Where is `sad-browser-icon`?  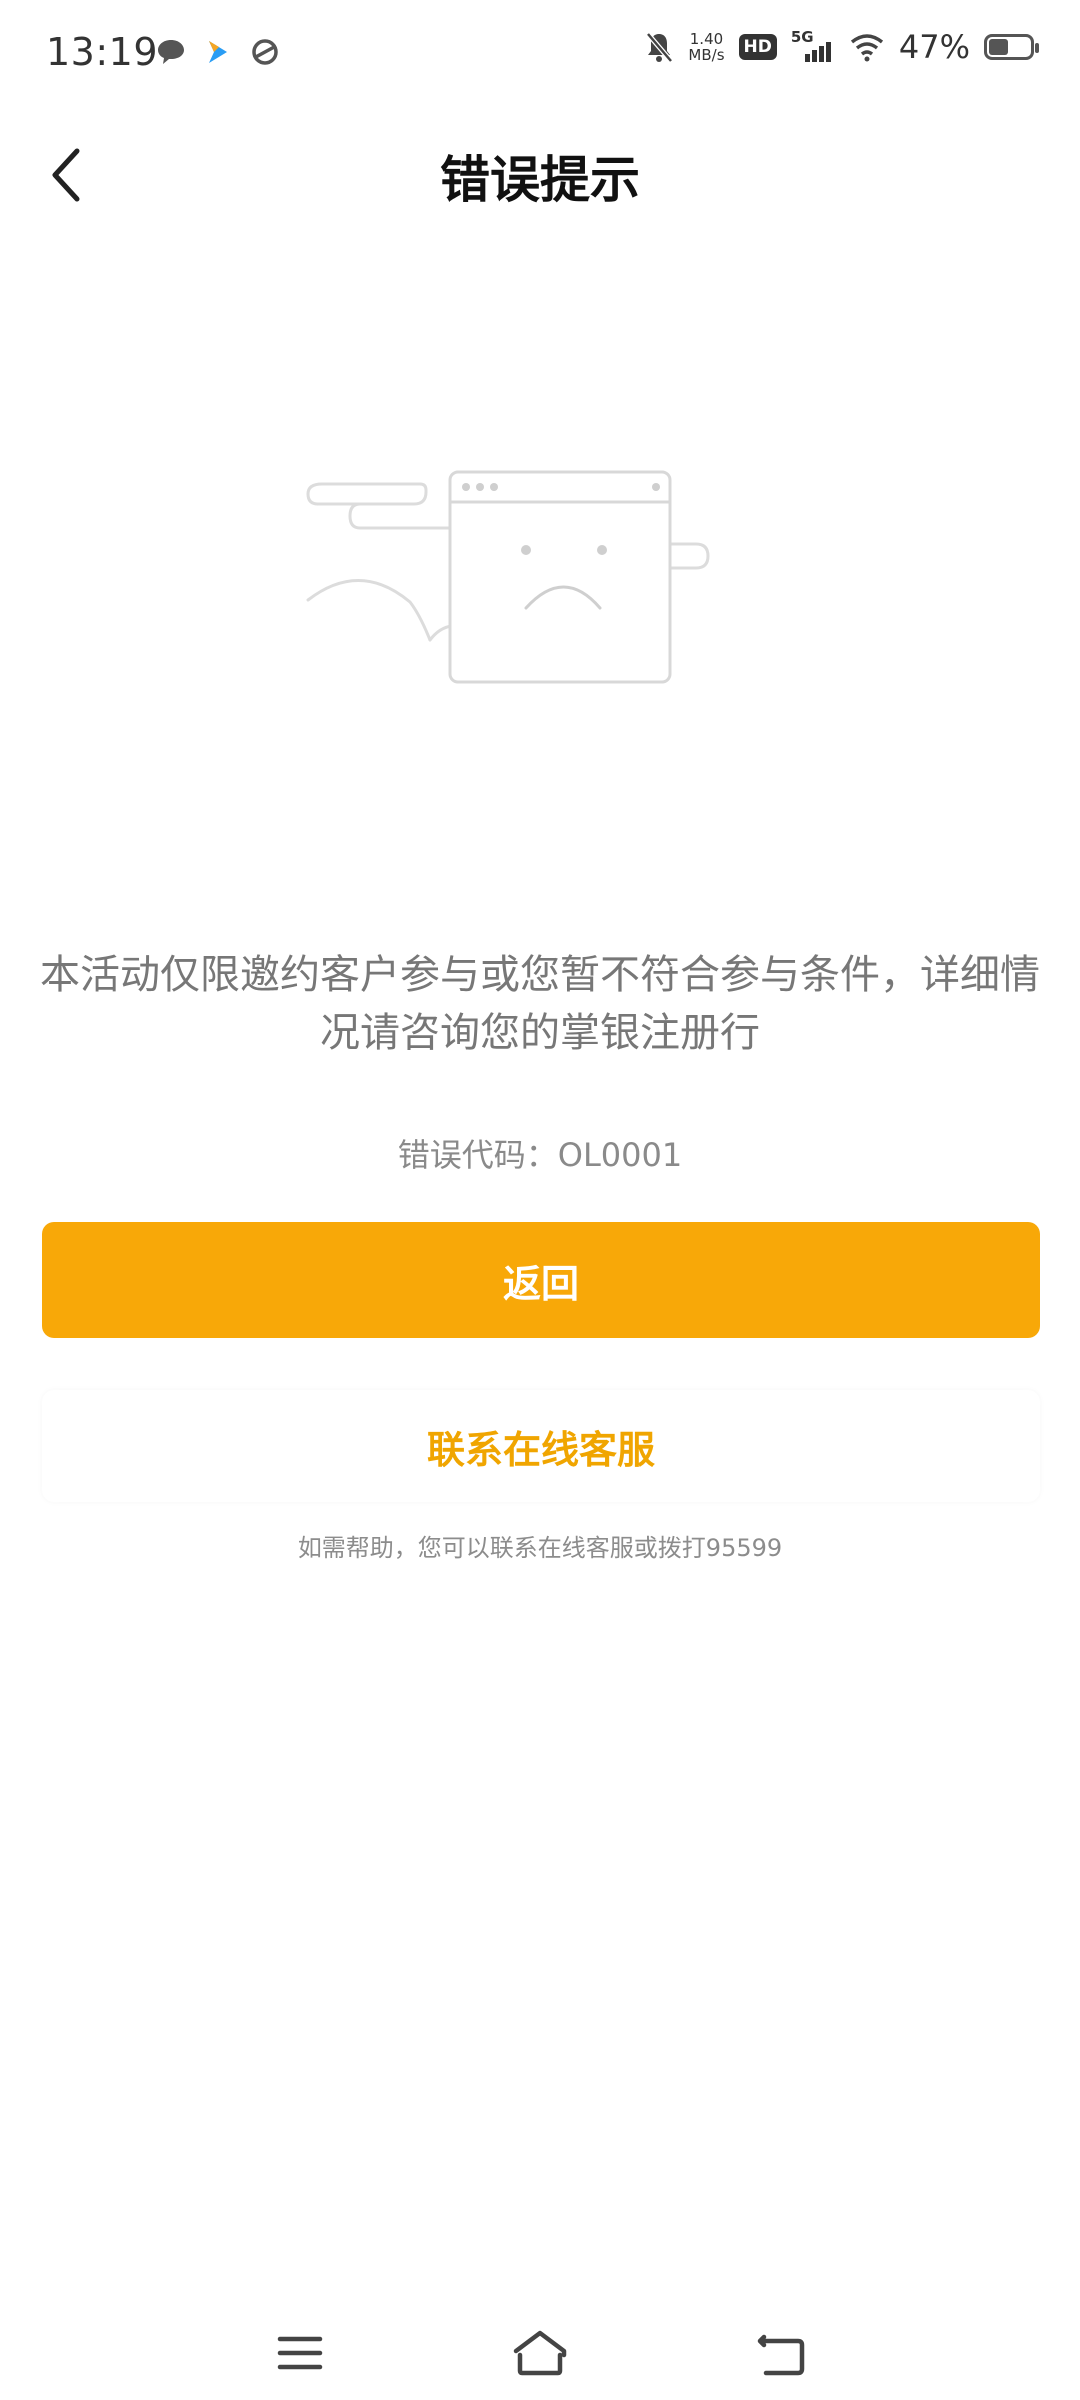 sad-browser-icon is located at coordinates (508, 577).